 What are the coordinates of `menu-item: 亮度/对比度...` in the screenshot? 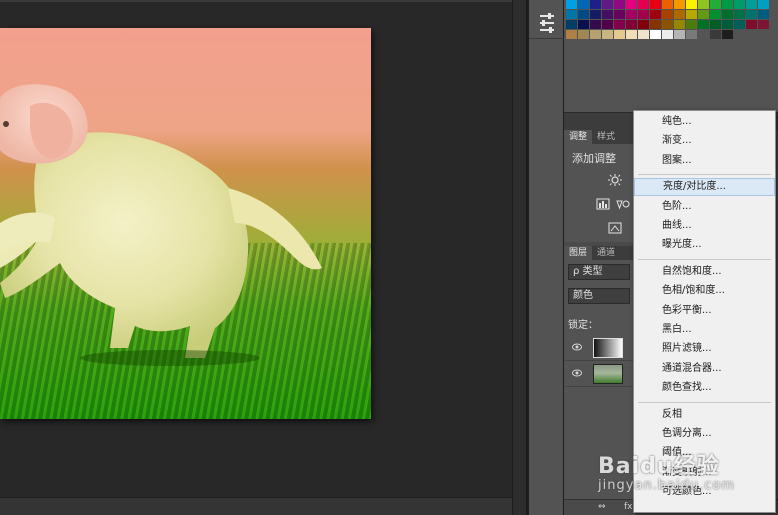 It's located at (704, 187).